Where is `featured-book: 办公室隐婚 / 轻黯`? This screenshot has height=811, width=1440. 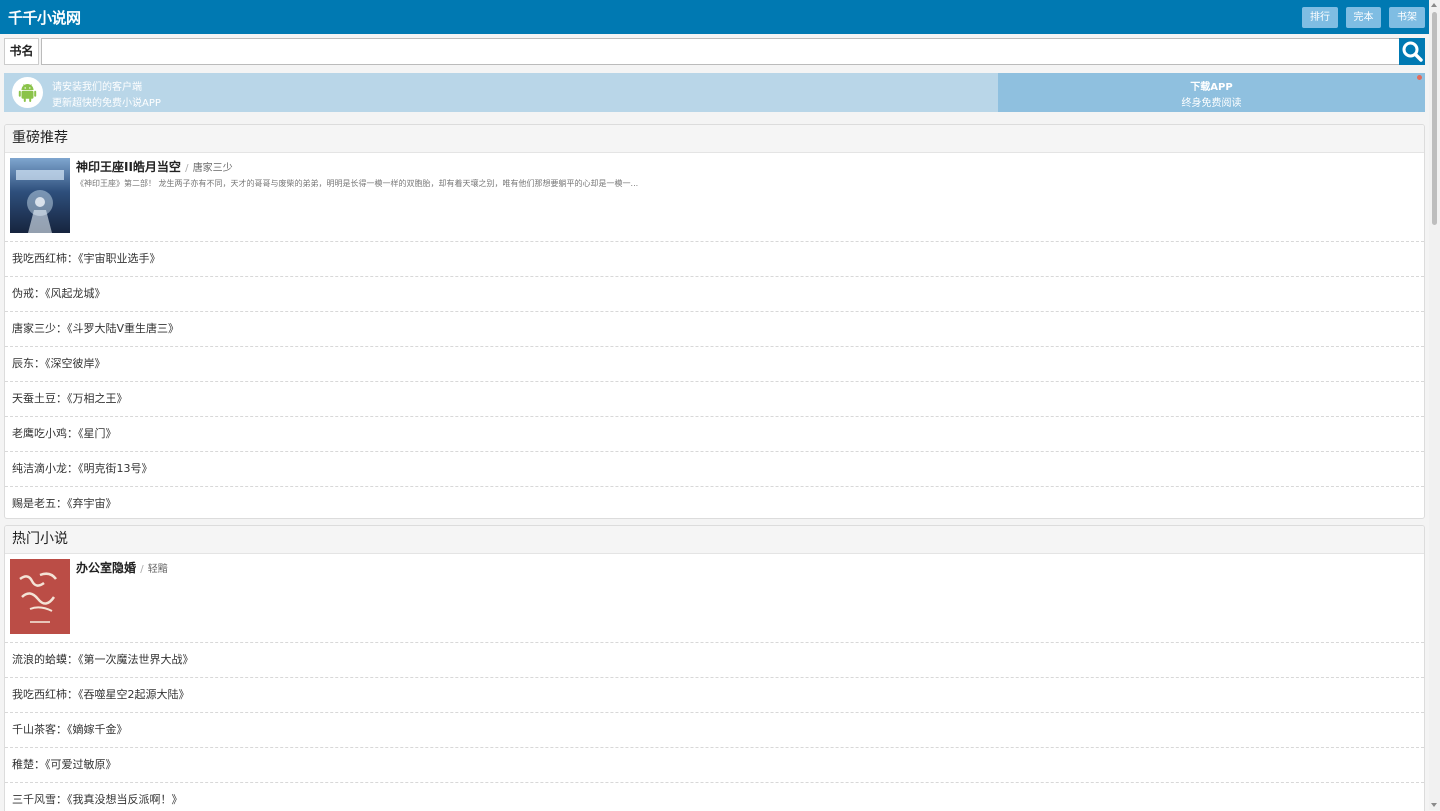
featured-book: 办公室隐婚 / 轻黯 is located at coordinates (714, 598).